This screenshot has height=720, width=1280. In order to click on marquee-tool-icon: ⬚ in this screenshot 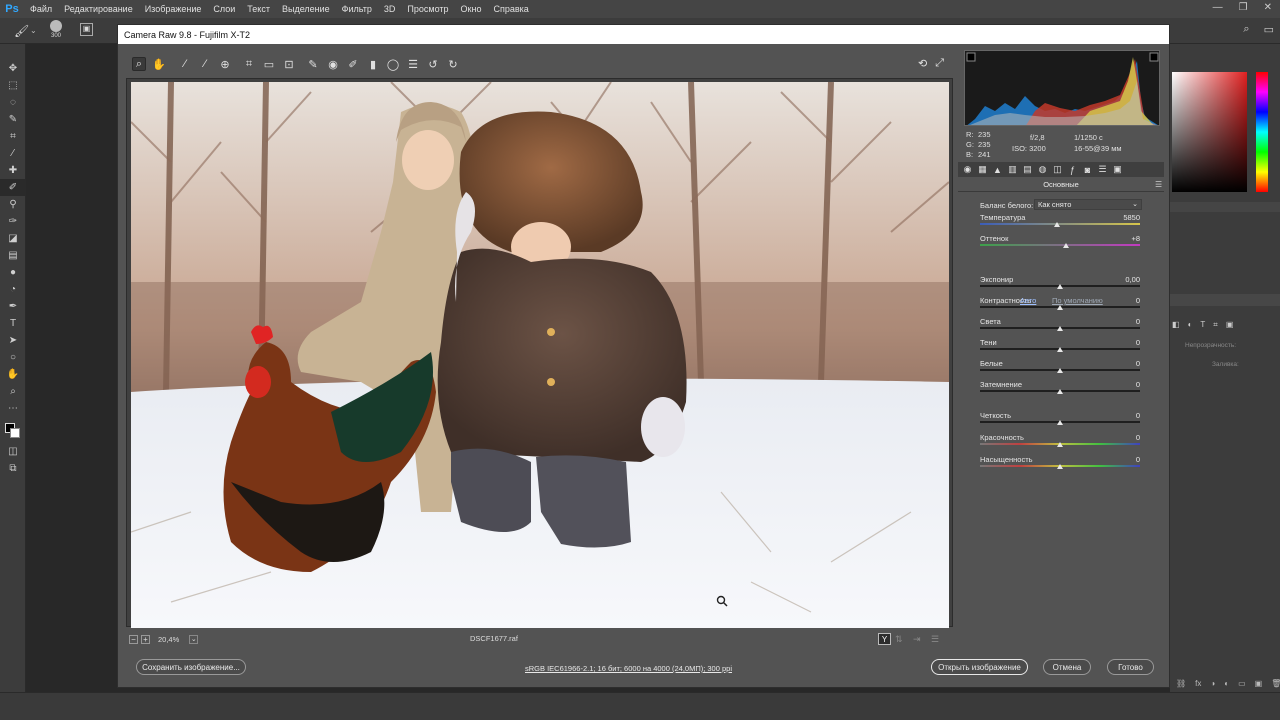, I will do `click(13, 85)`.